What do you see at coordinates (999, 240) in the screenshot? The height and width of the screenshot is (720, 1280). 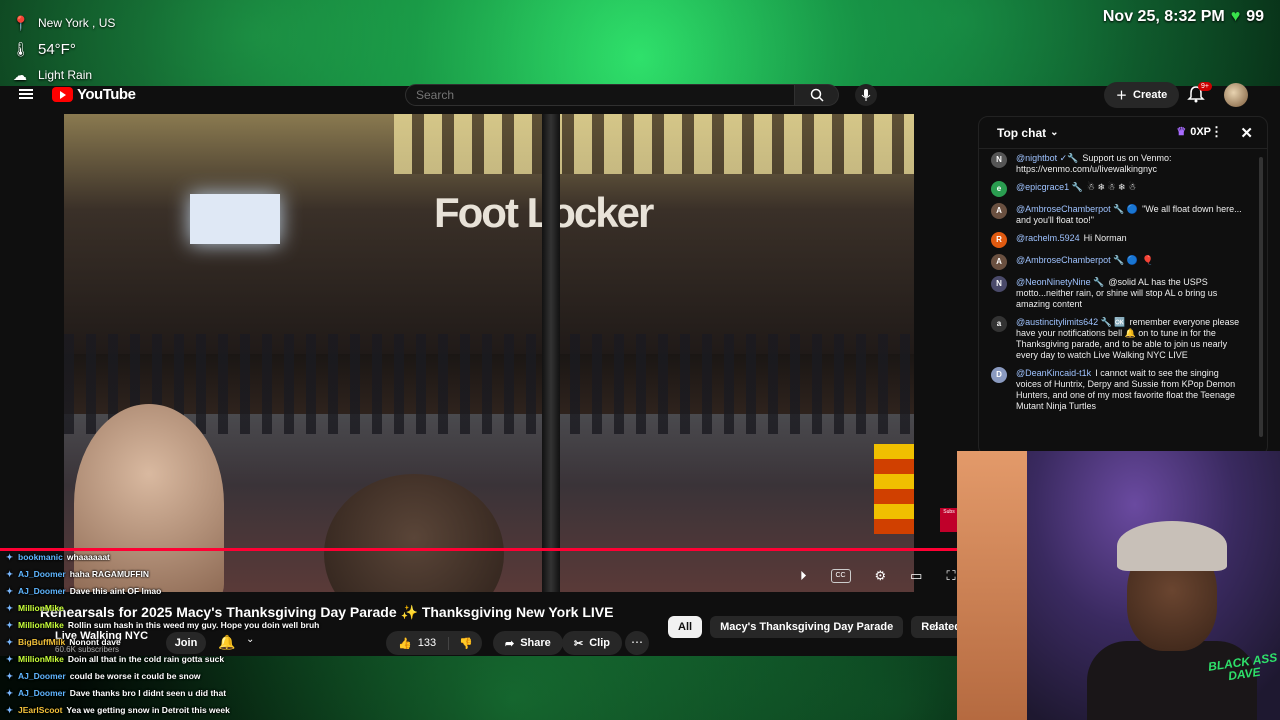 I see `chat-avatar: R` at bounding box center [999, 240].